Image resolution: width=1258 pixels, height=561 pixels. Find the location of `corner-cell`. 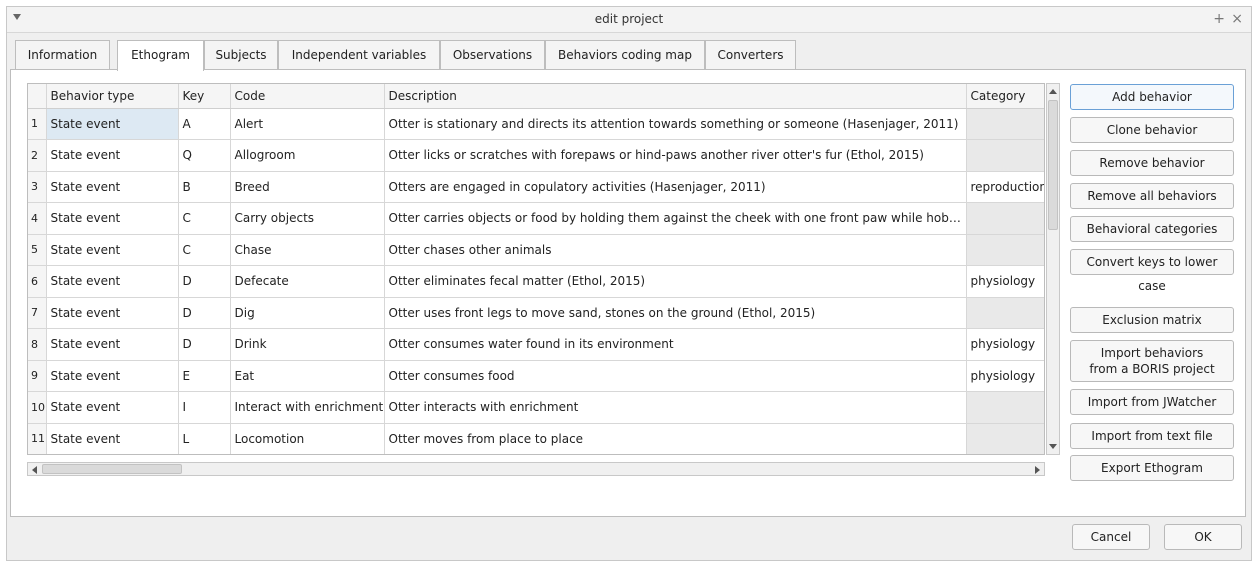

corner-cell is located at coordinates (37, 96).